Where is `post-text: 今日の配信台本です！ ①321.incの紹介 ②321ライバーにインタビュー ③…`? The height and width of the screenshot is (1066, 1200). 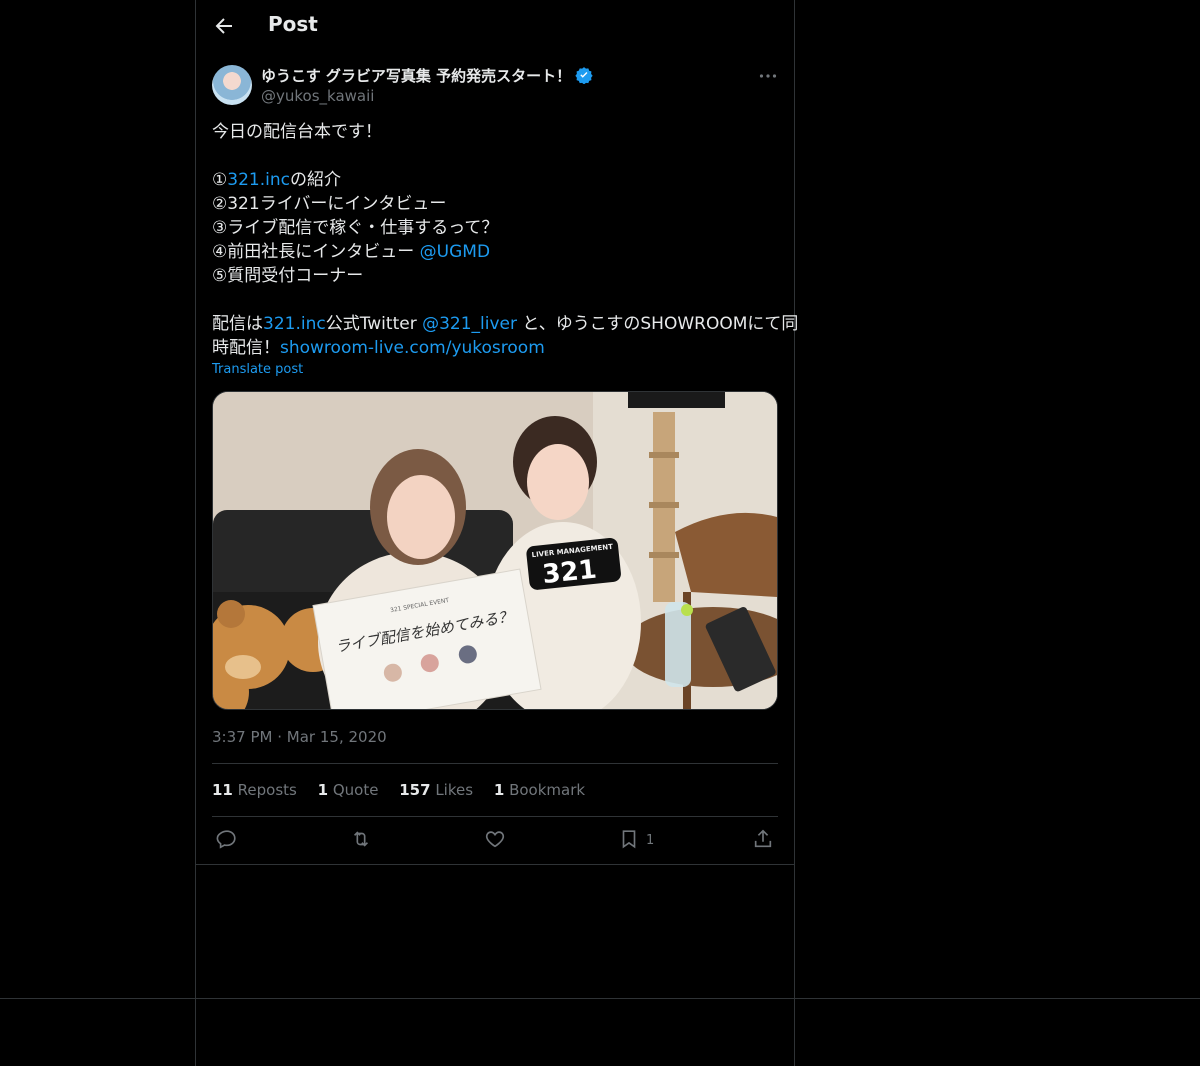 post-text: 今日の配信台本です！ ①321.incの紹介 ②321ライバーにインタビュー ③… is located at coordinates (505, 240).